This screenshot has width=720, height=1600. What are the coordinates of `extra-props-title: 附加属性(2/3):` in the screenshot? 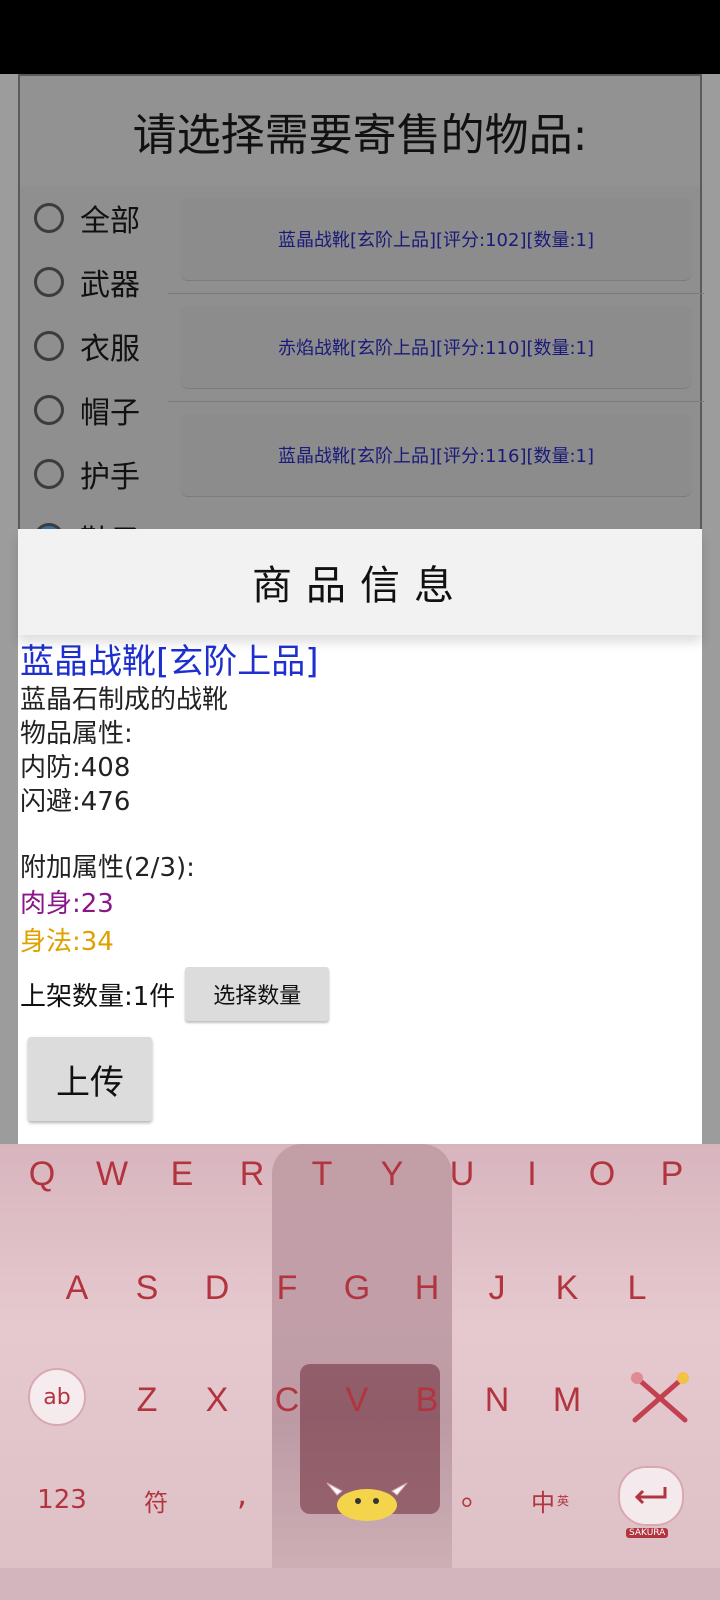 It's located at (107, 868).